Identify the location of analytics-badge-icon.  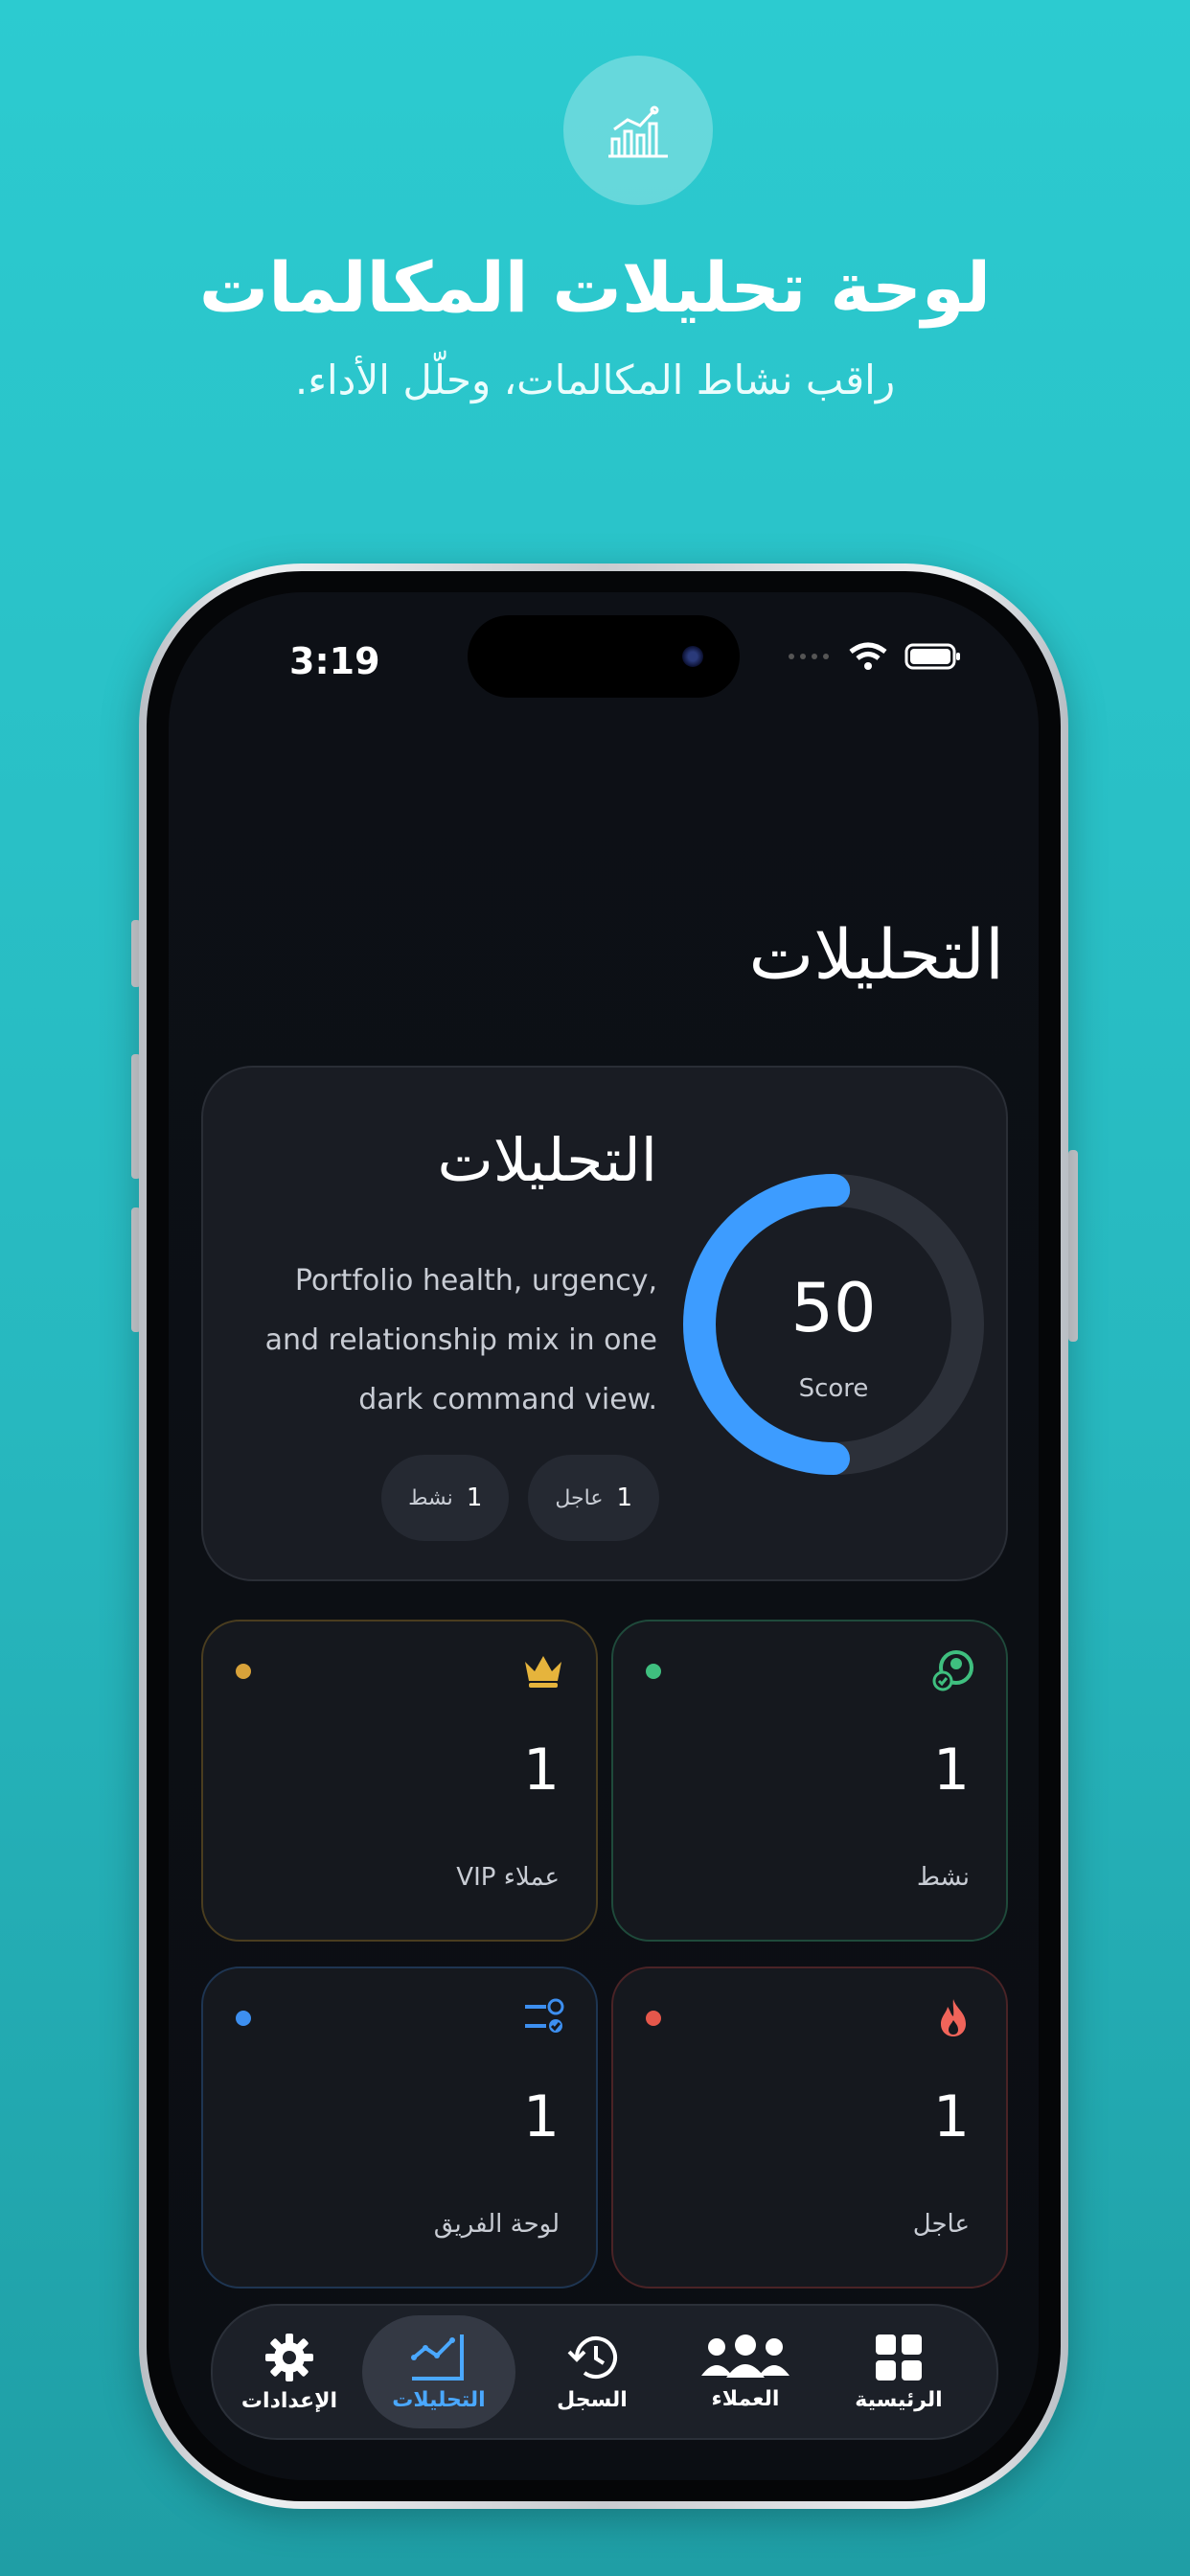
(638, 130).